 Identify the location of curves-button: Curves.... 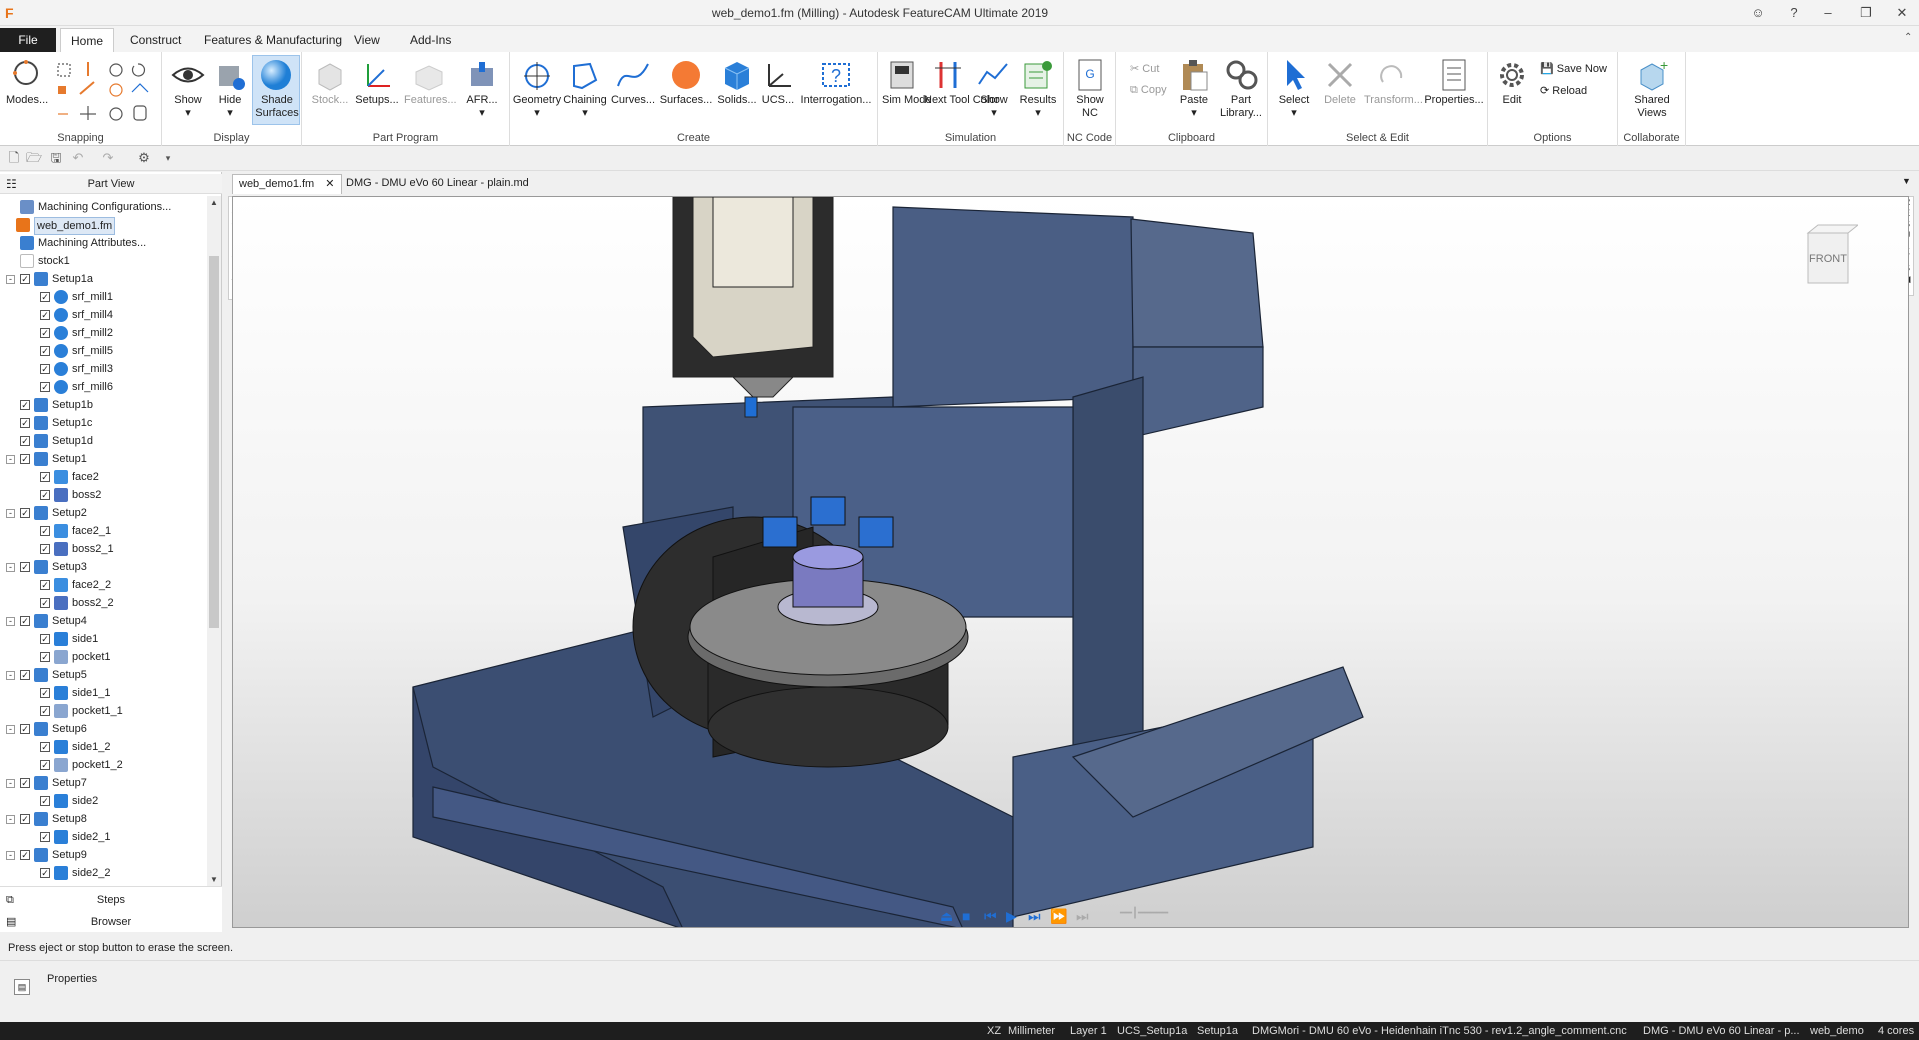
(633, 82).